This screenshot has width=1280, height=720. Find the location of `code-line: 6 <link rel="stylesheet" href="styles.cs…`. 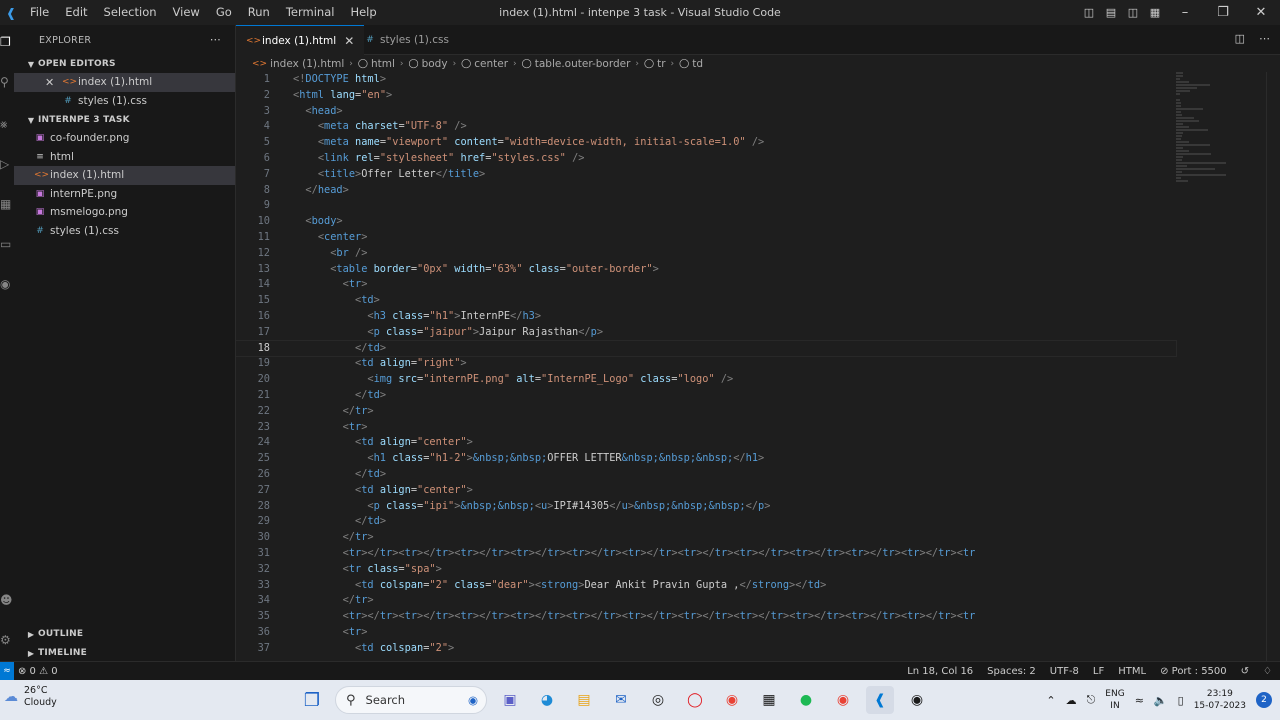

code-line: 6 <link rel="stylesheet" href="styles.cs… is located at coordinates (706, 159).